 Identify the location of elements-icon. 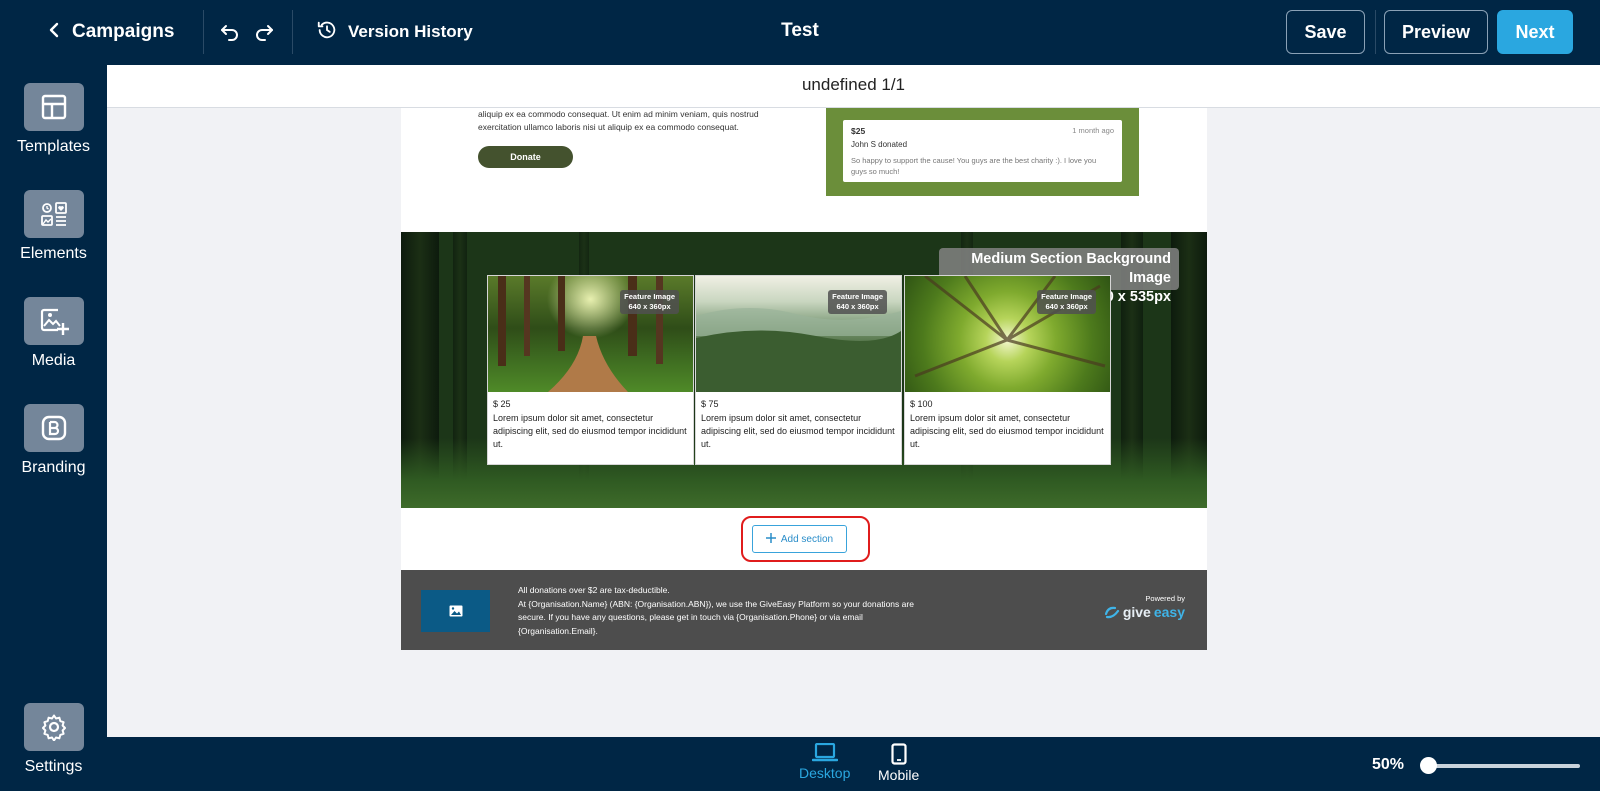
(53, 214).